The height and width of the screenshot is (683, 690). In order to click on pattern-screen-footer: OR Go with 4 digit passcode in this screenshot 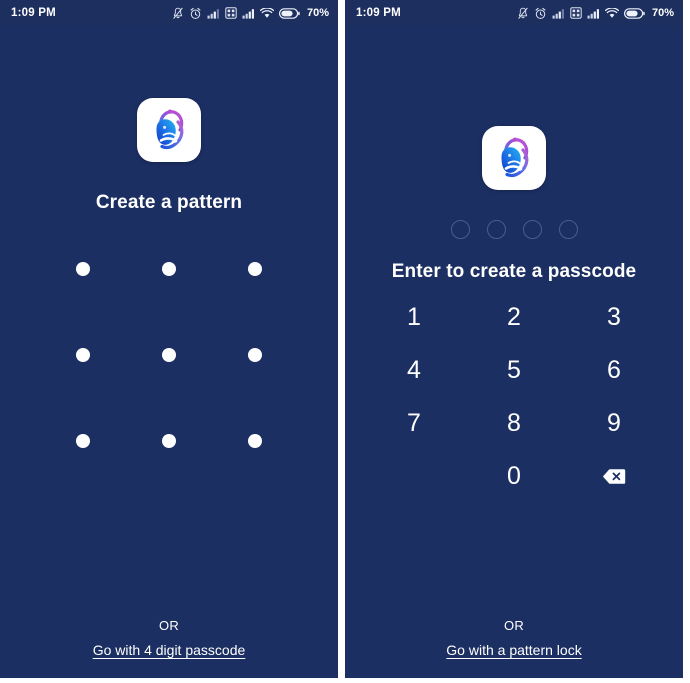, I will do `click(169, 638)`.